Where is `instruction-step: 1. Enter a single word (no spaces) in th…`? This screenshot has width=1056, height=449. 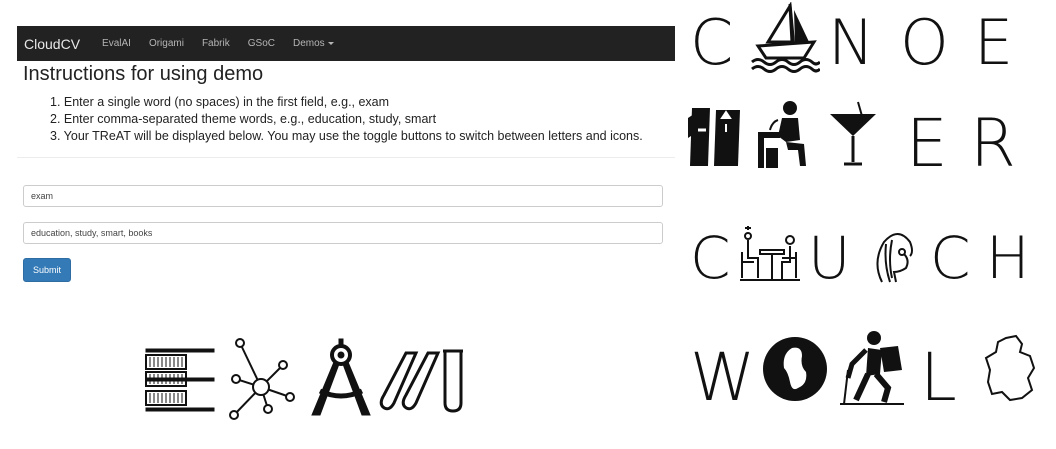 instruction-step: 1. Enter a single word (no spaces) in th… is located at coordinates (220, 102).